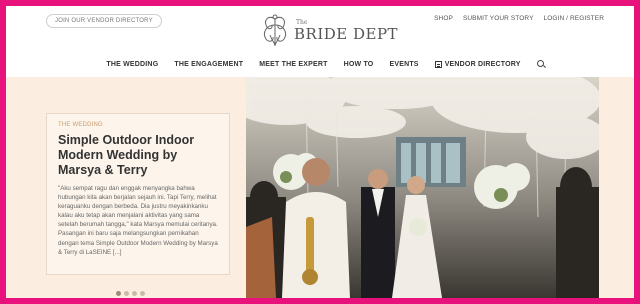 The image size is (640, 304). Describe the element at coordinates (574, 18) in the screenshot. I see `login-register-link: LOGIN / REGISTER` at that location.